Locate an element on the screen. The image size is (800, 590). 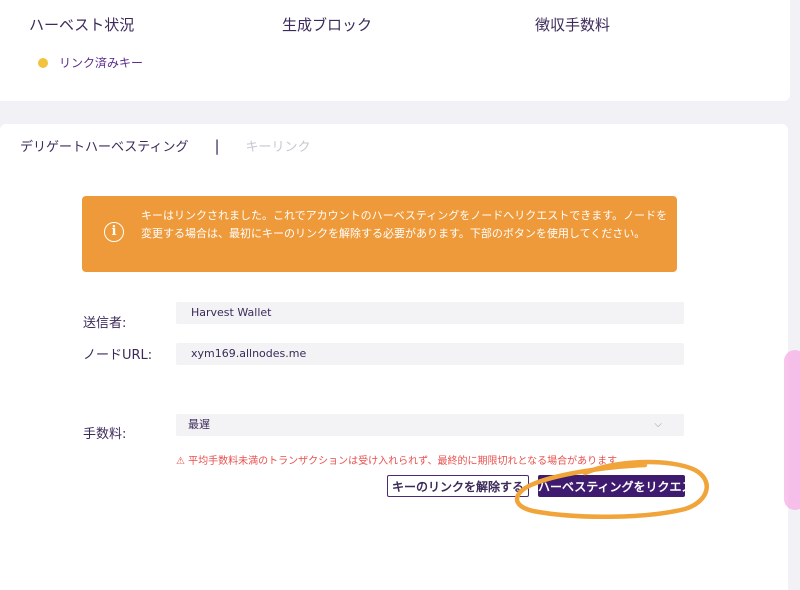
info-icon: i is located at coordinates (114, 232).